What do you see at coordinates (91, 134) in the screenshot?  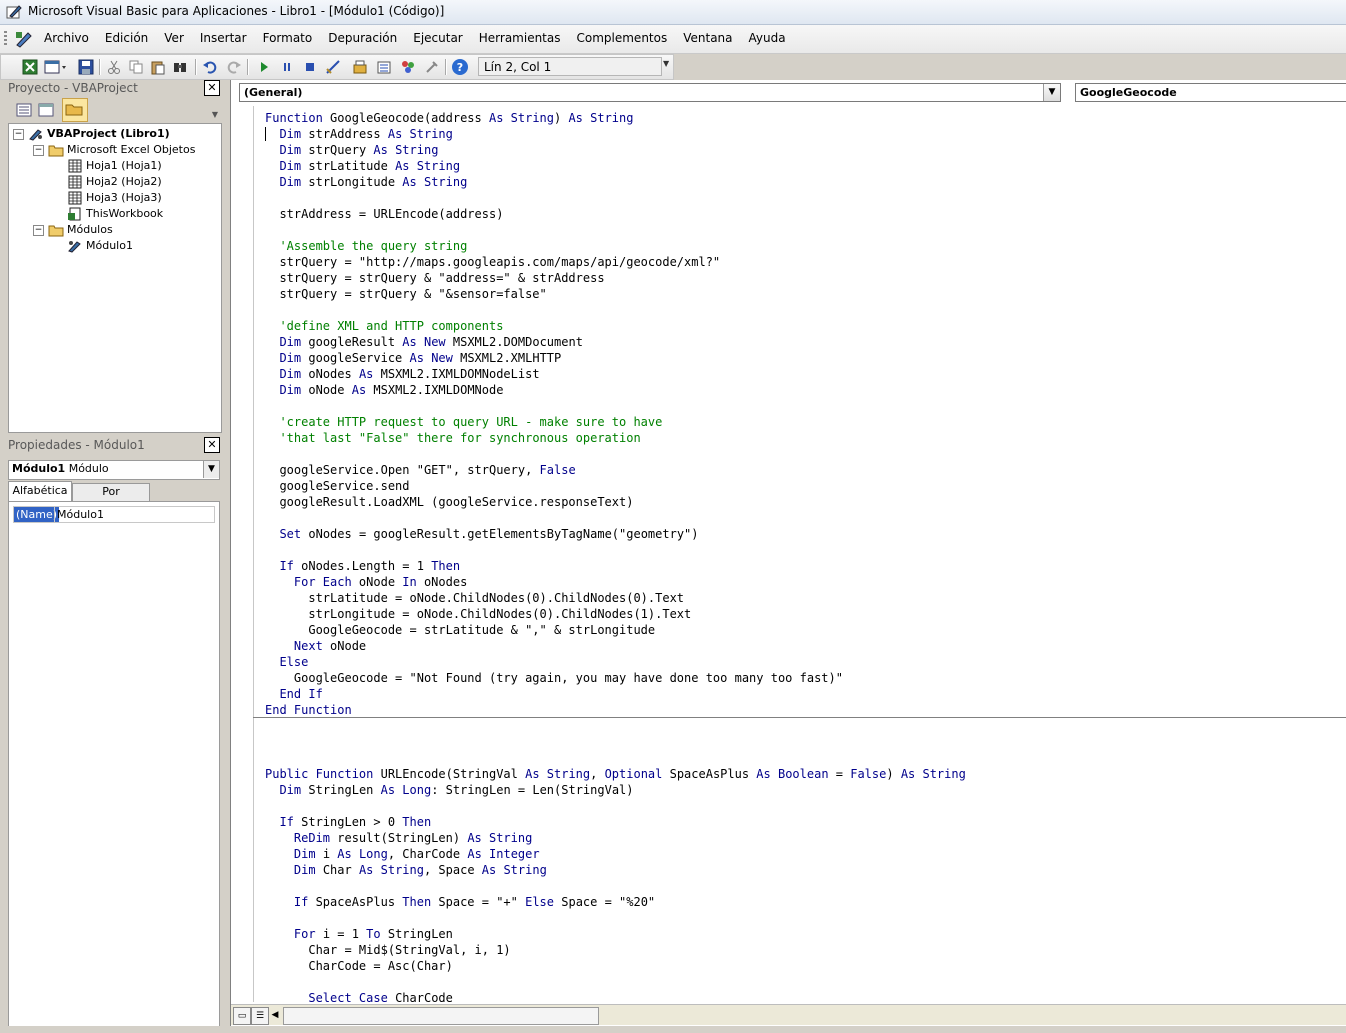 I see `tree-item: − VBAProject (Libro1)` at bounding box center [91, 134].